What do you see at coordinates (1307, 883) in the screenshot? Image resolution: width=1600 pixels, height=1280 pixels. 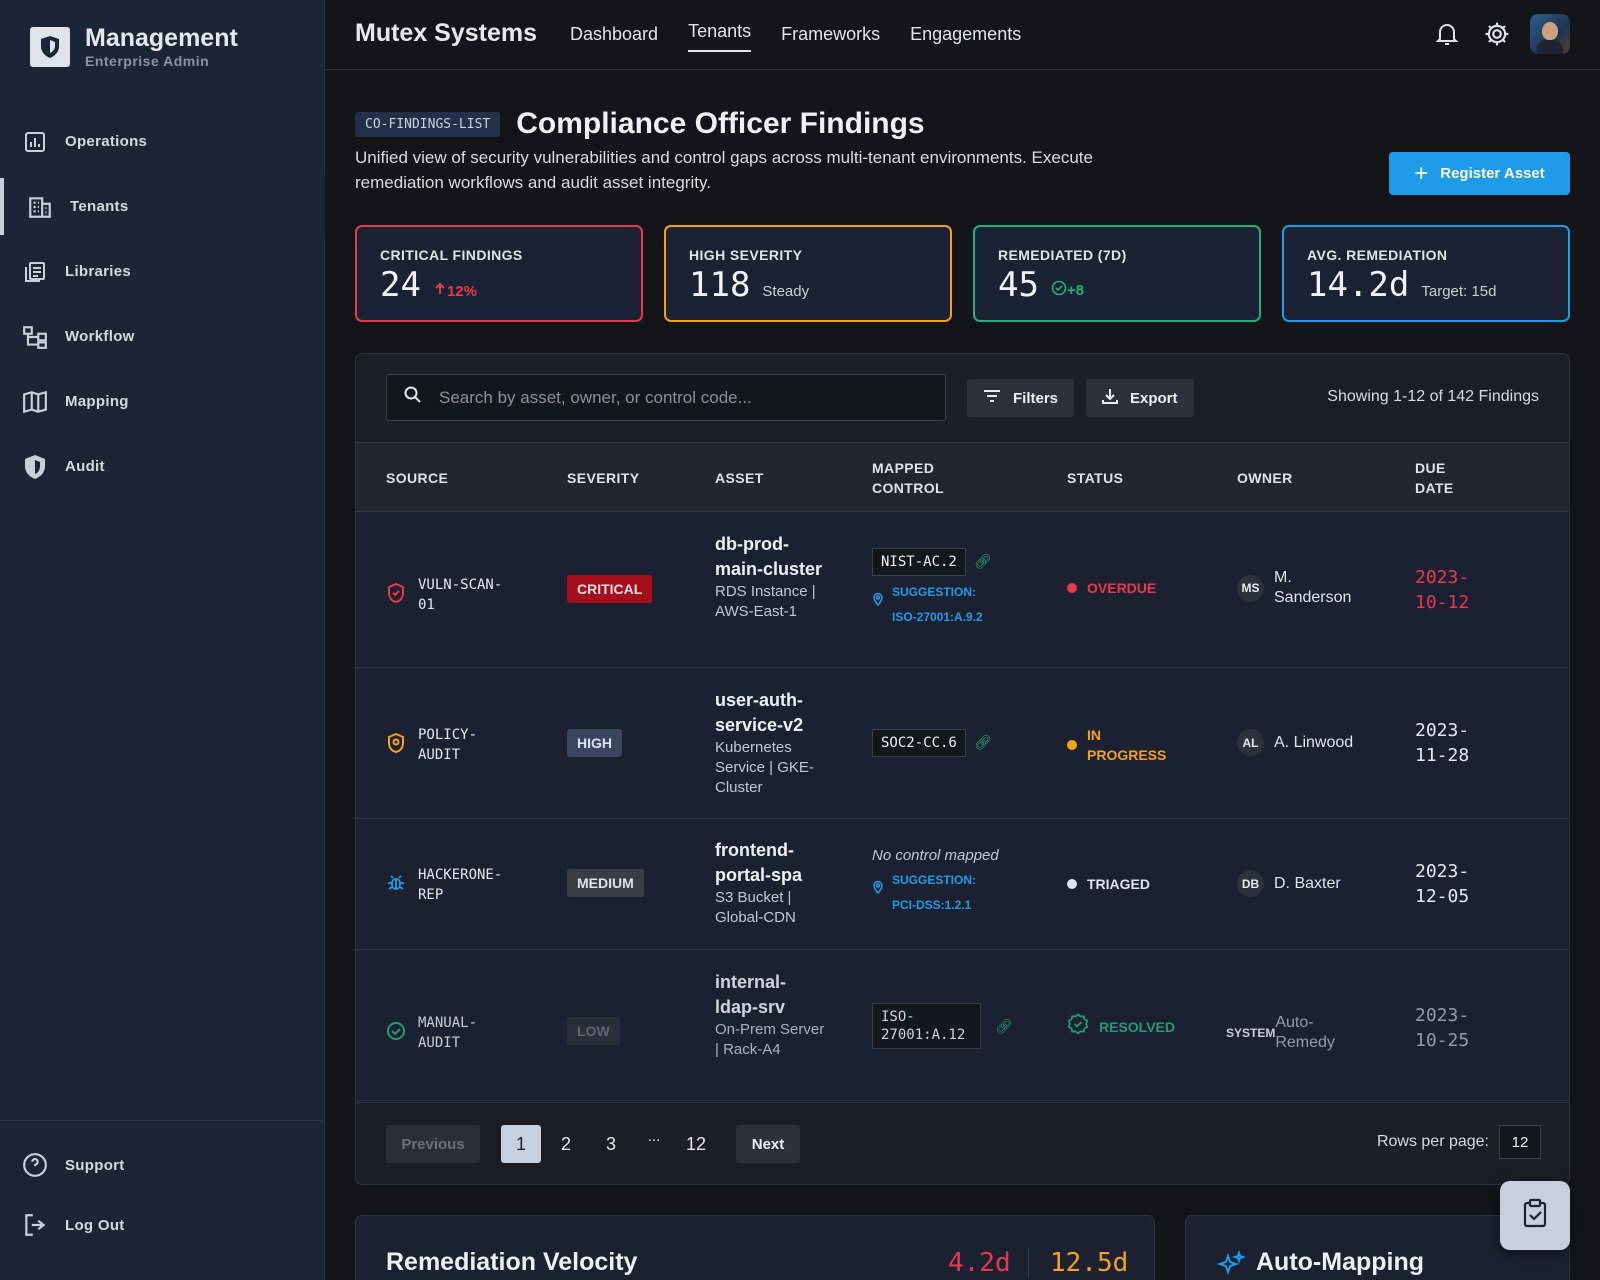 I see `owner-name: D. Baxter` at bounding box center [1307, 883].